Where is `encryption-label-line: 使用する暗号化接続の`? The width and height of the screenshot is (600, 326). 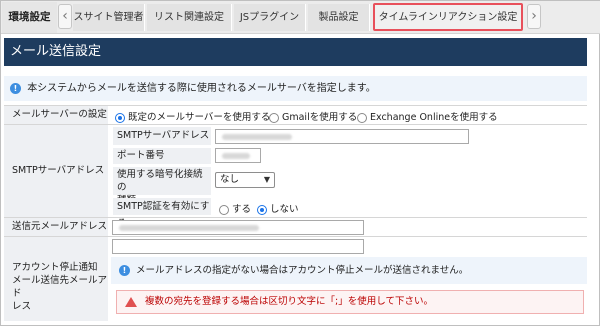
encryption-label-line: 使用する暗号化接続の is located at coordinates (160, 181).